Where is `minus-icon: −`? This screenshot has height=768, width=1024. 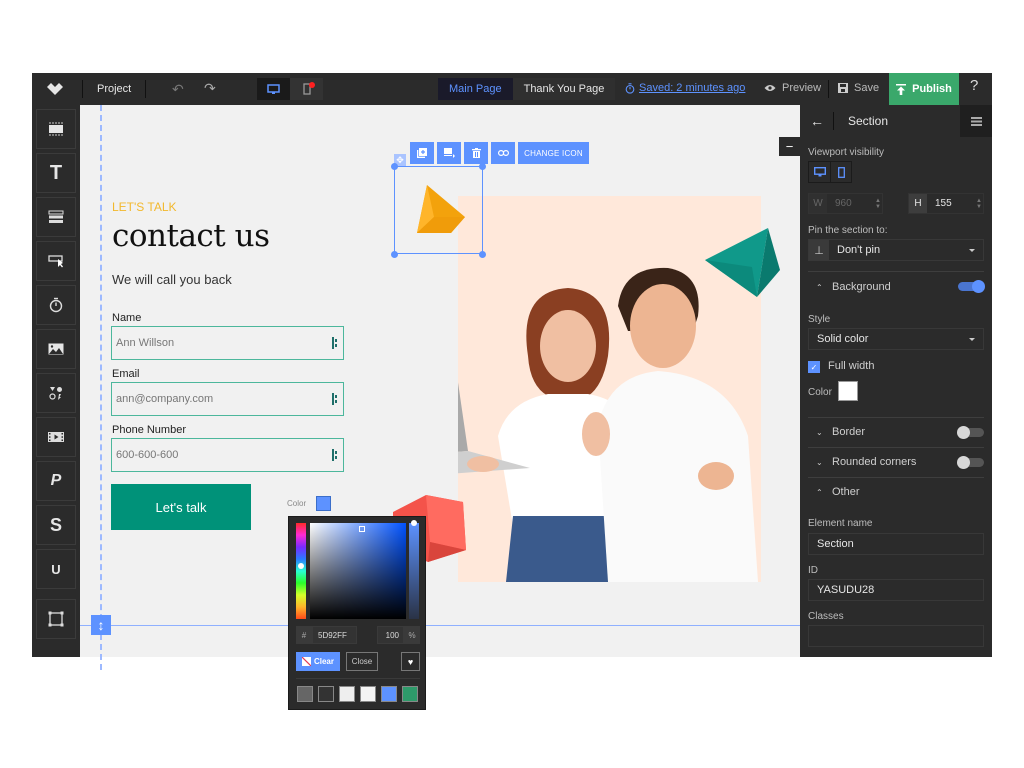
minus-icon: − is located at coordinates (789, 146).